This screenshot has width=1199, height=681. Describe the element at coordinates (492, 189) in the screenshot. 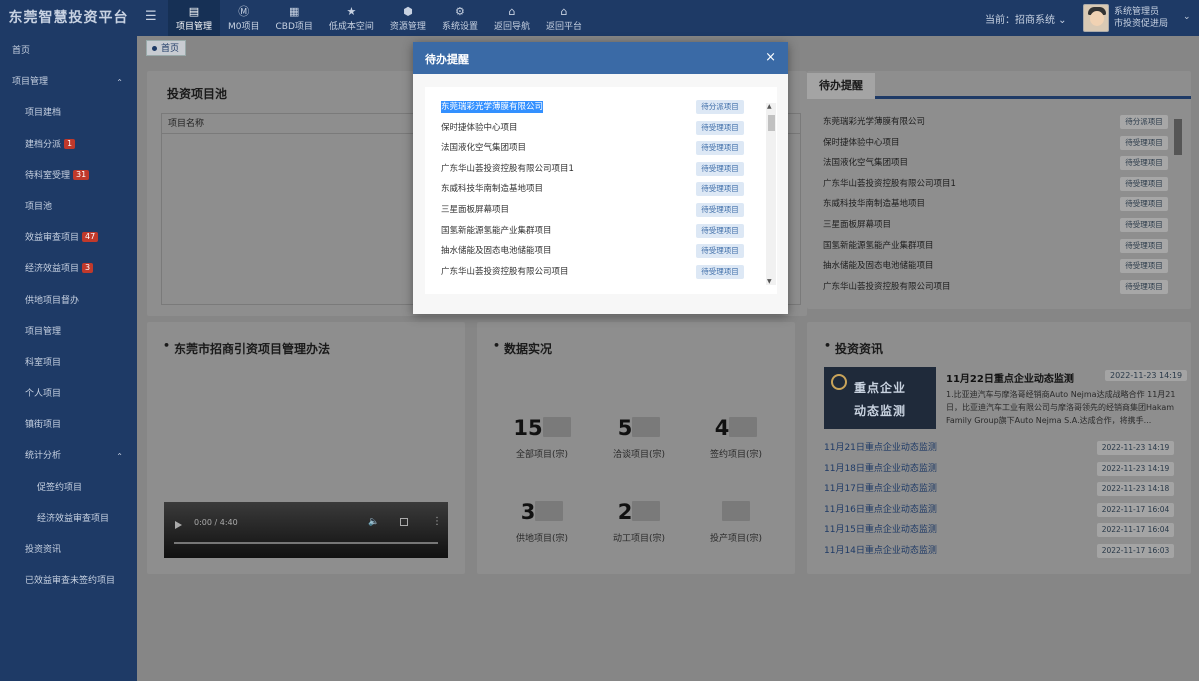

I see `modal-item-name: 东威科技华南制造基地项目` at that location.